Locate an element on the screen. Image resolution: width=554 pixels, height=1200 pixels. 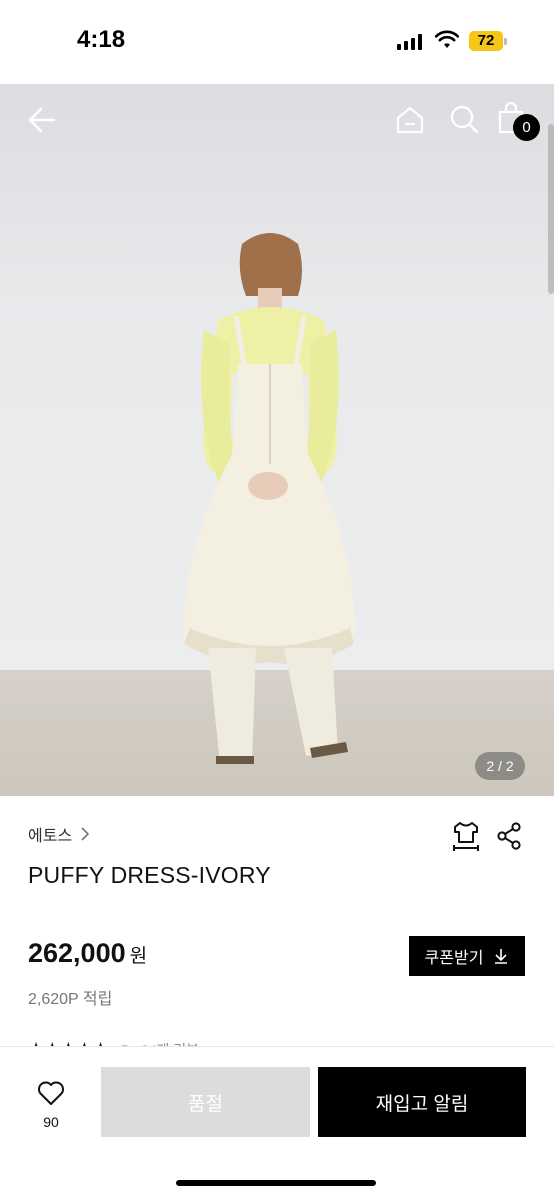
like-button: 90 is located at coordinates (51, 1105).